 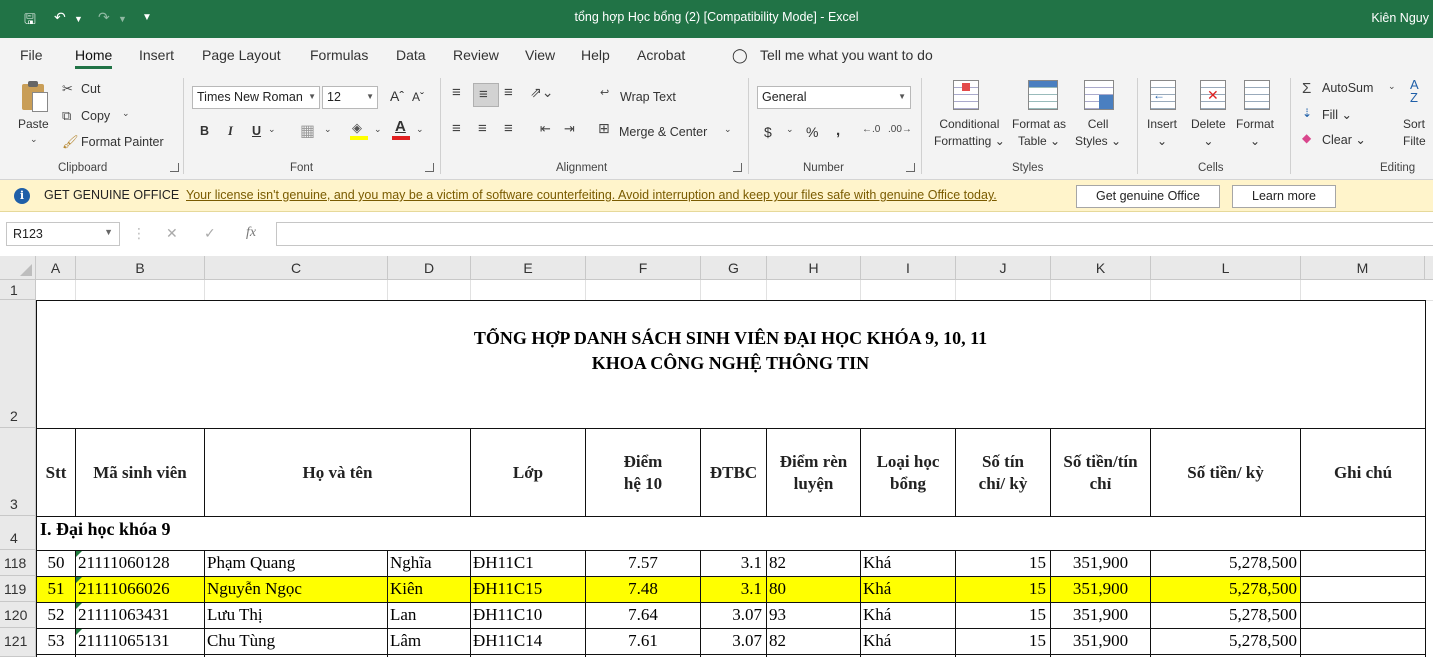 I want to click on column-header-h: H, so click(x=814, y=268).